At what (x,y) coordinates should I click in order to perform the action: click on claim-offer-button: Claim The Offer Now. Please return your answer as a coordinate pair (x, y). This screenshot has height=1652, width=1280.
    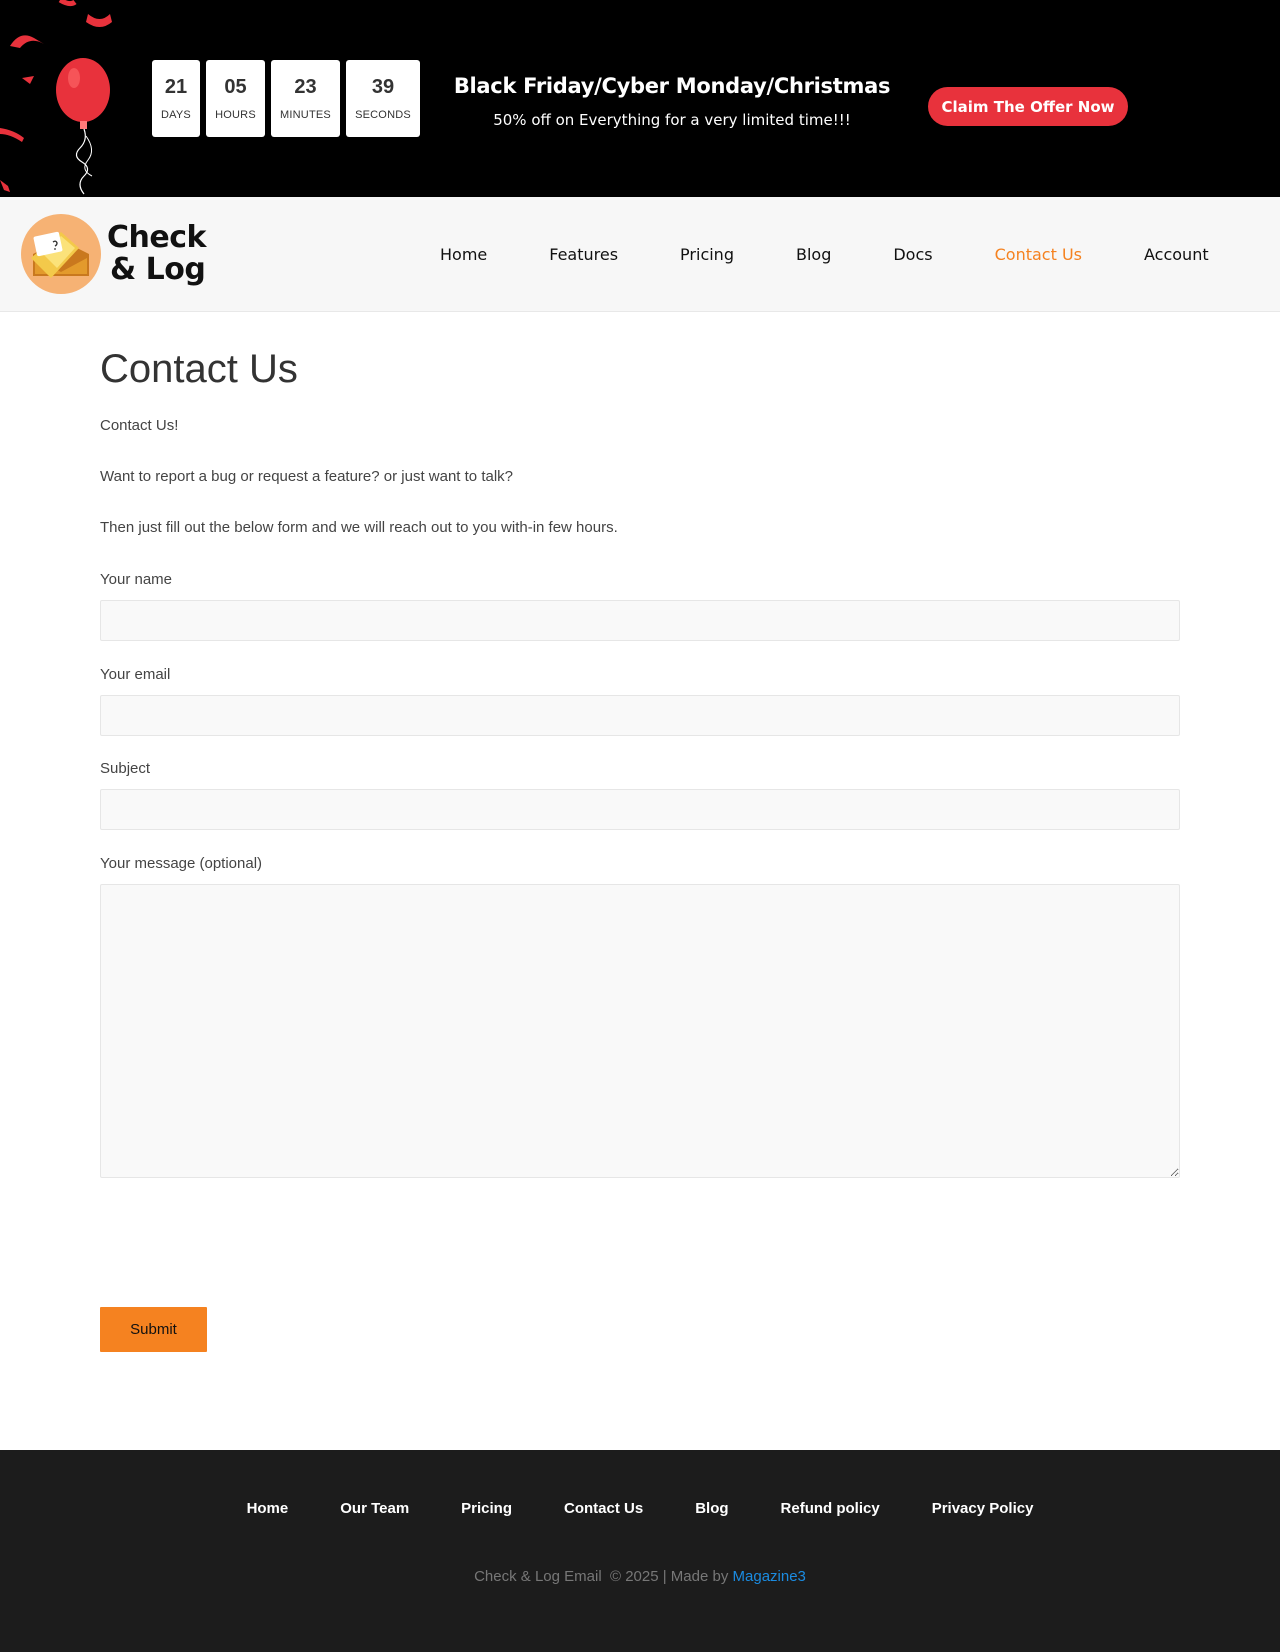
    Looking at the image, I should click on (1028, 106).